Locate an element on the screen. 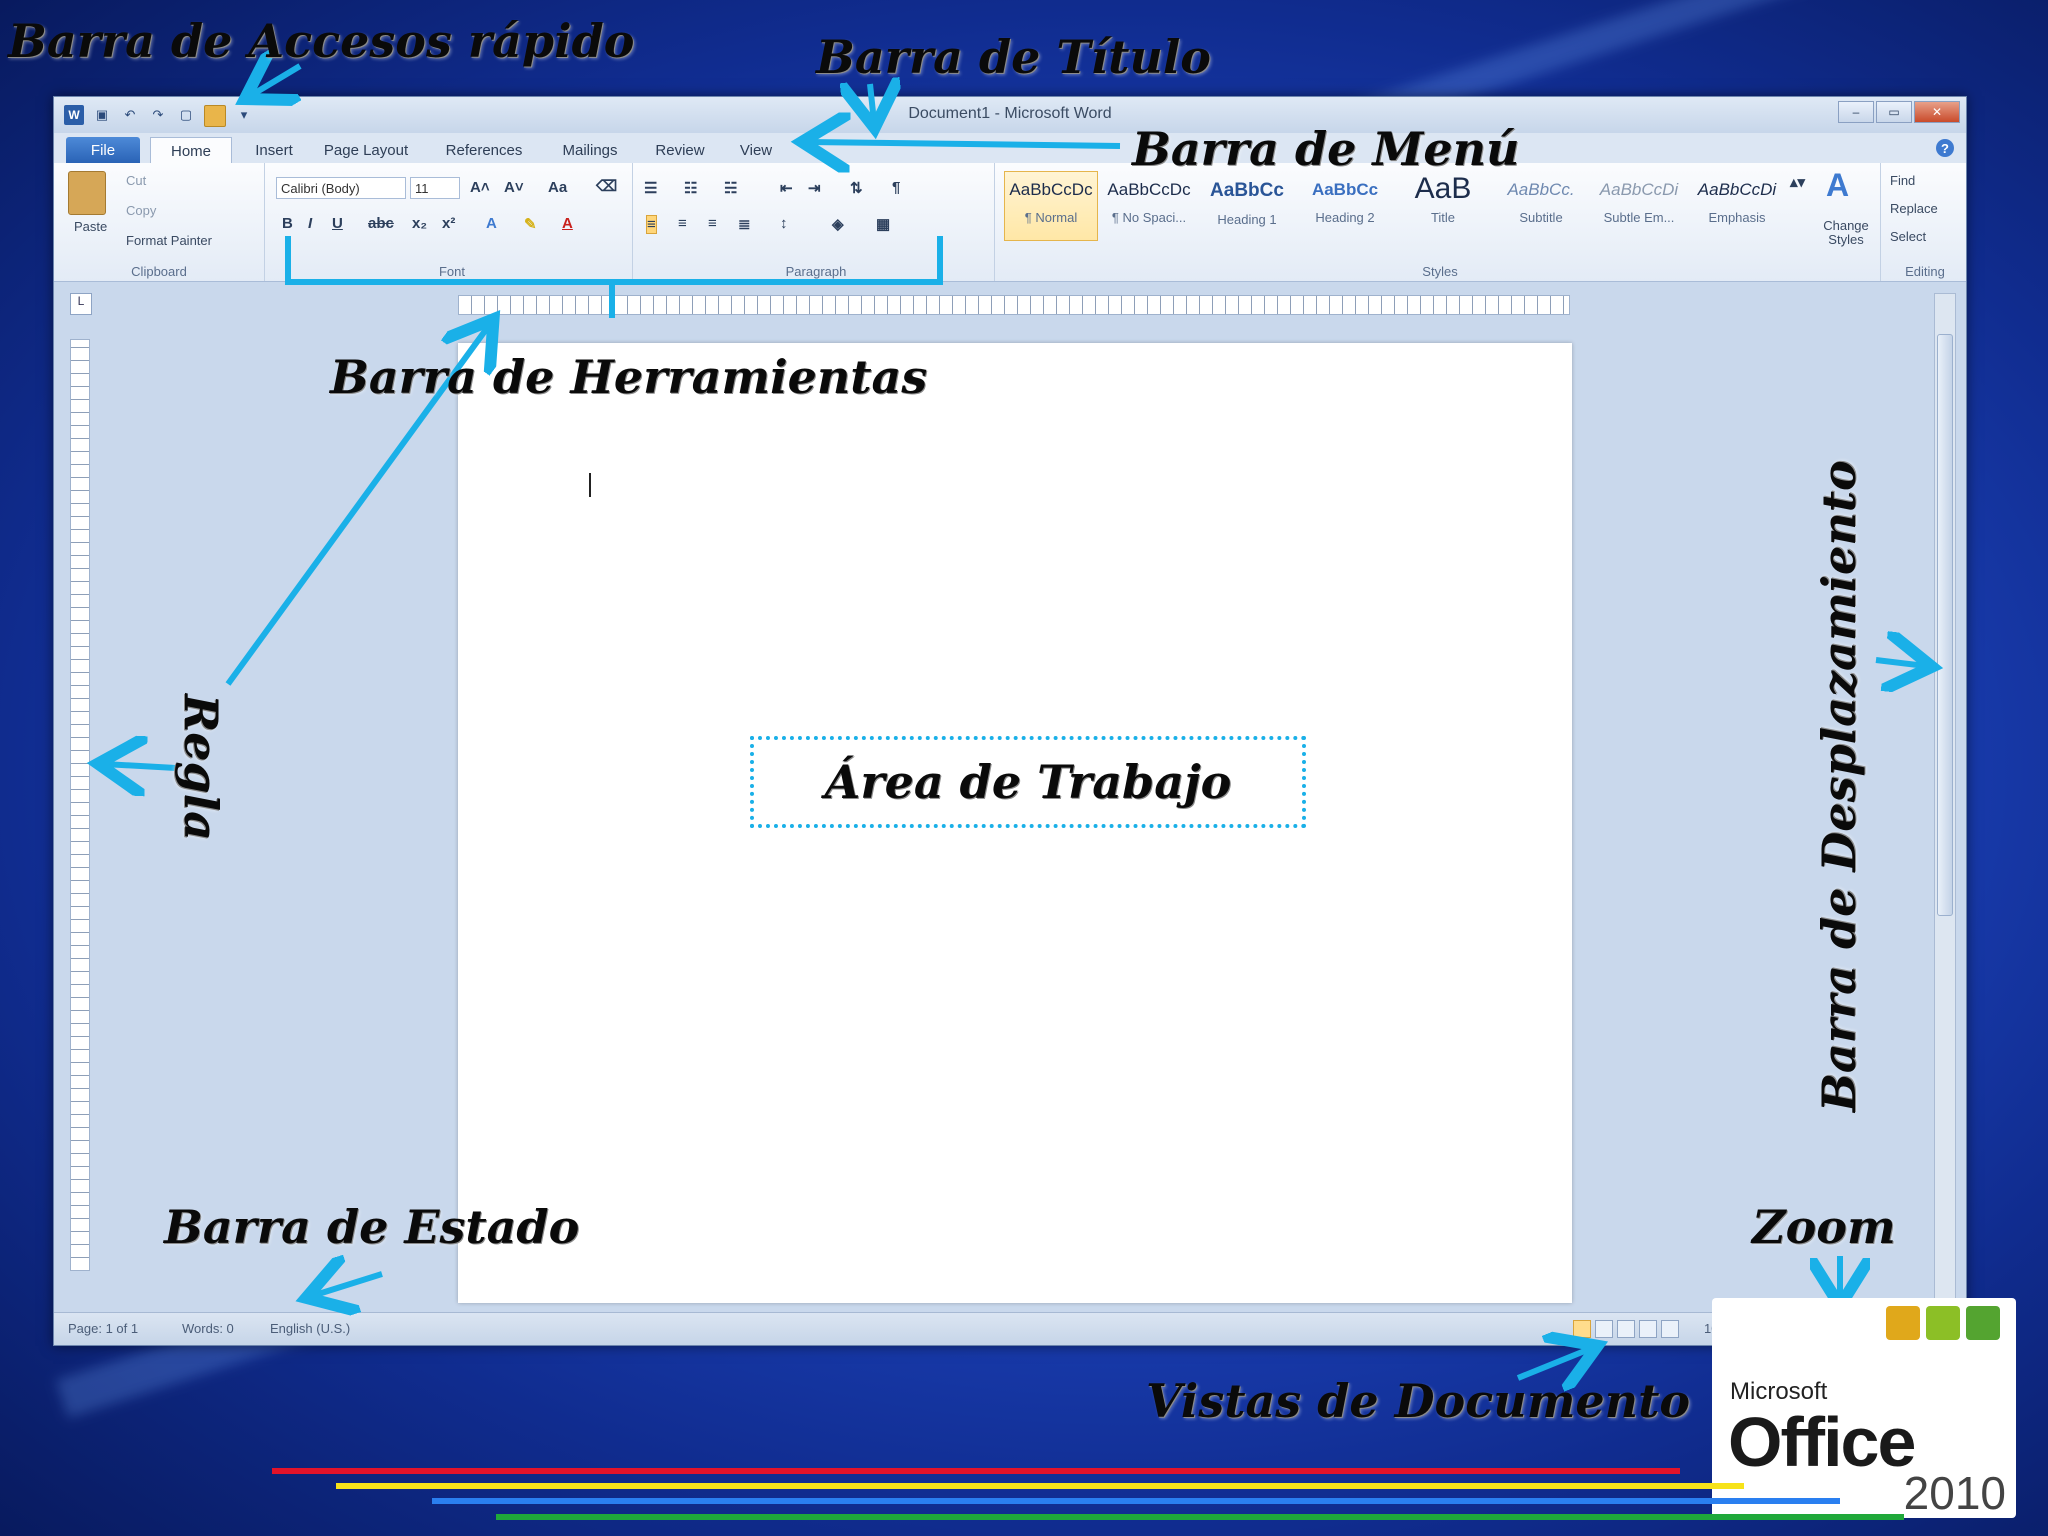 The image size is (2048, 1536). work-area-box: Área de Trabajo is located at coordinates (1028, 782).